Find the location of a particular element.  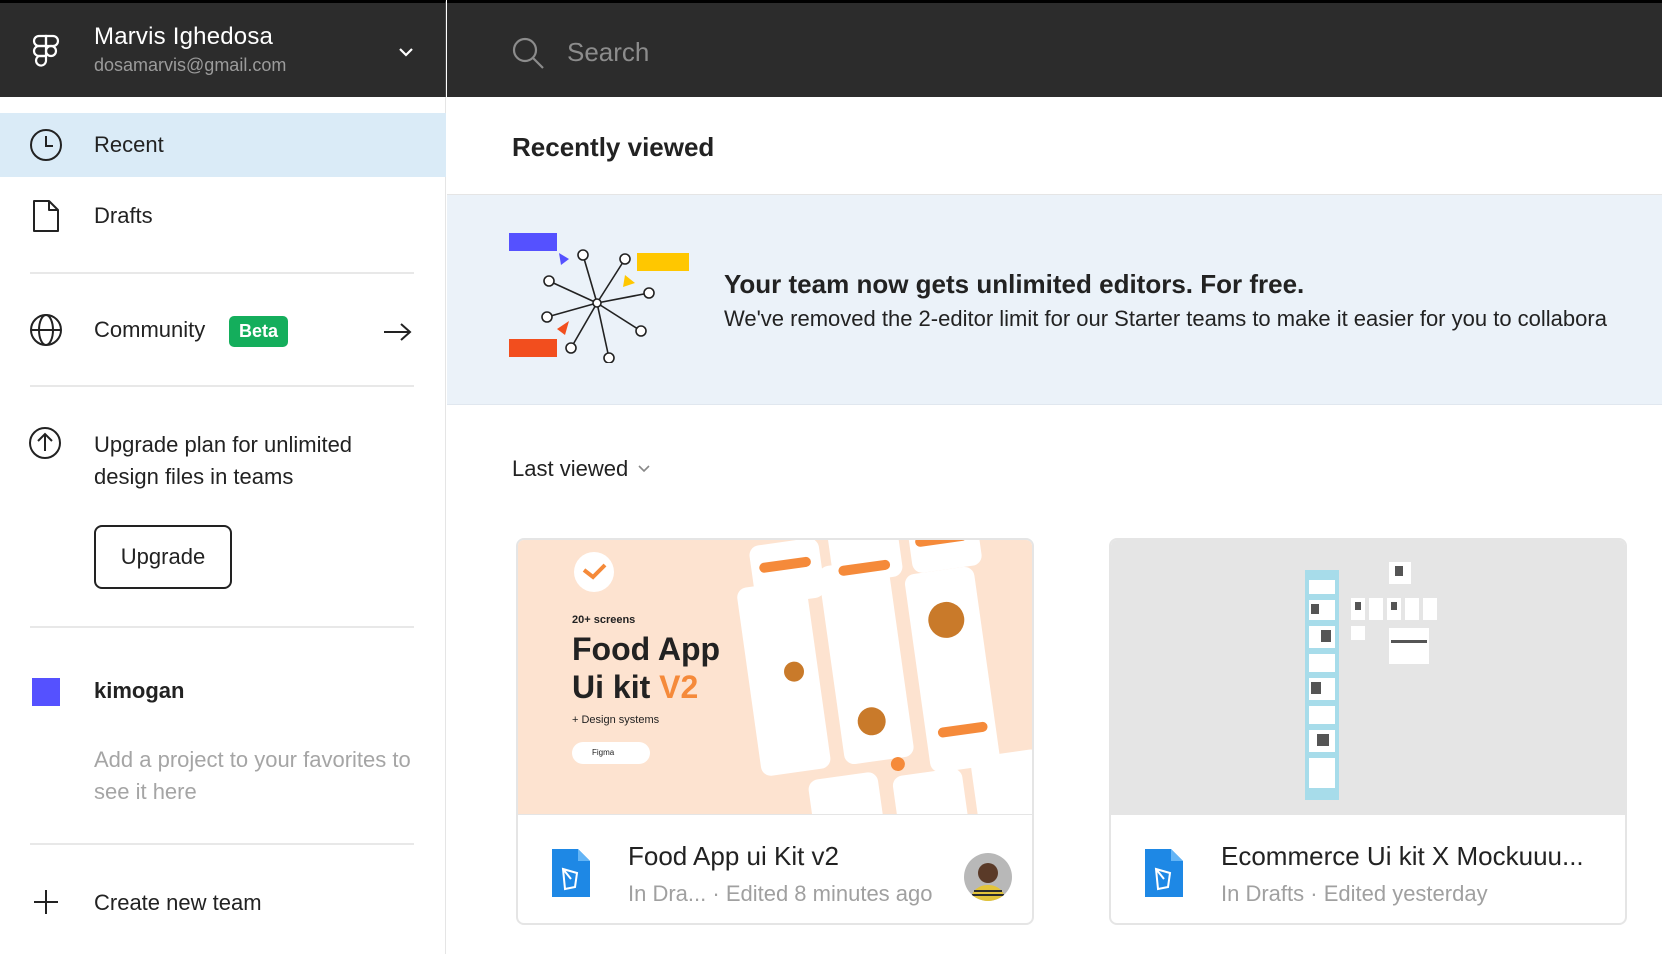

search-icon is located at coordinates (528, 53).